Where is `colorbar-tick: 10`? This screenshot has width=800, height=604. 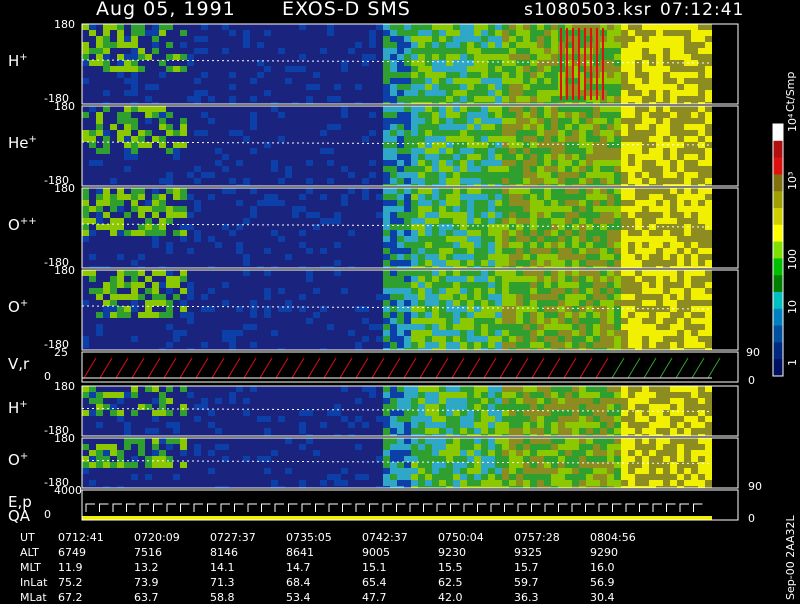
colorbar-tick: 10 is located at coordinates (792, 307).